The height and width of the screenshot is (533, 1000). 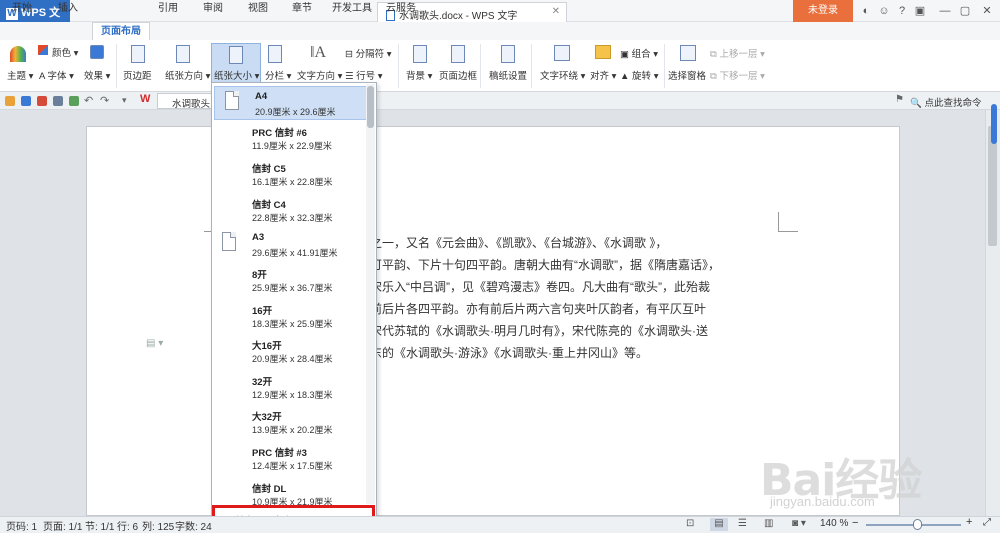 What do you see at coordinates (213, 9) in the screenshot?
I see `tab-review: 审阅` at bounding box center [213, 9].